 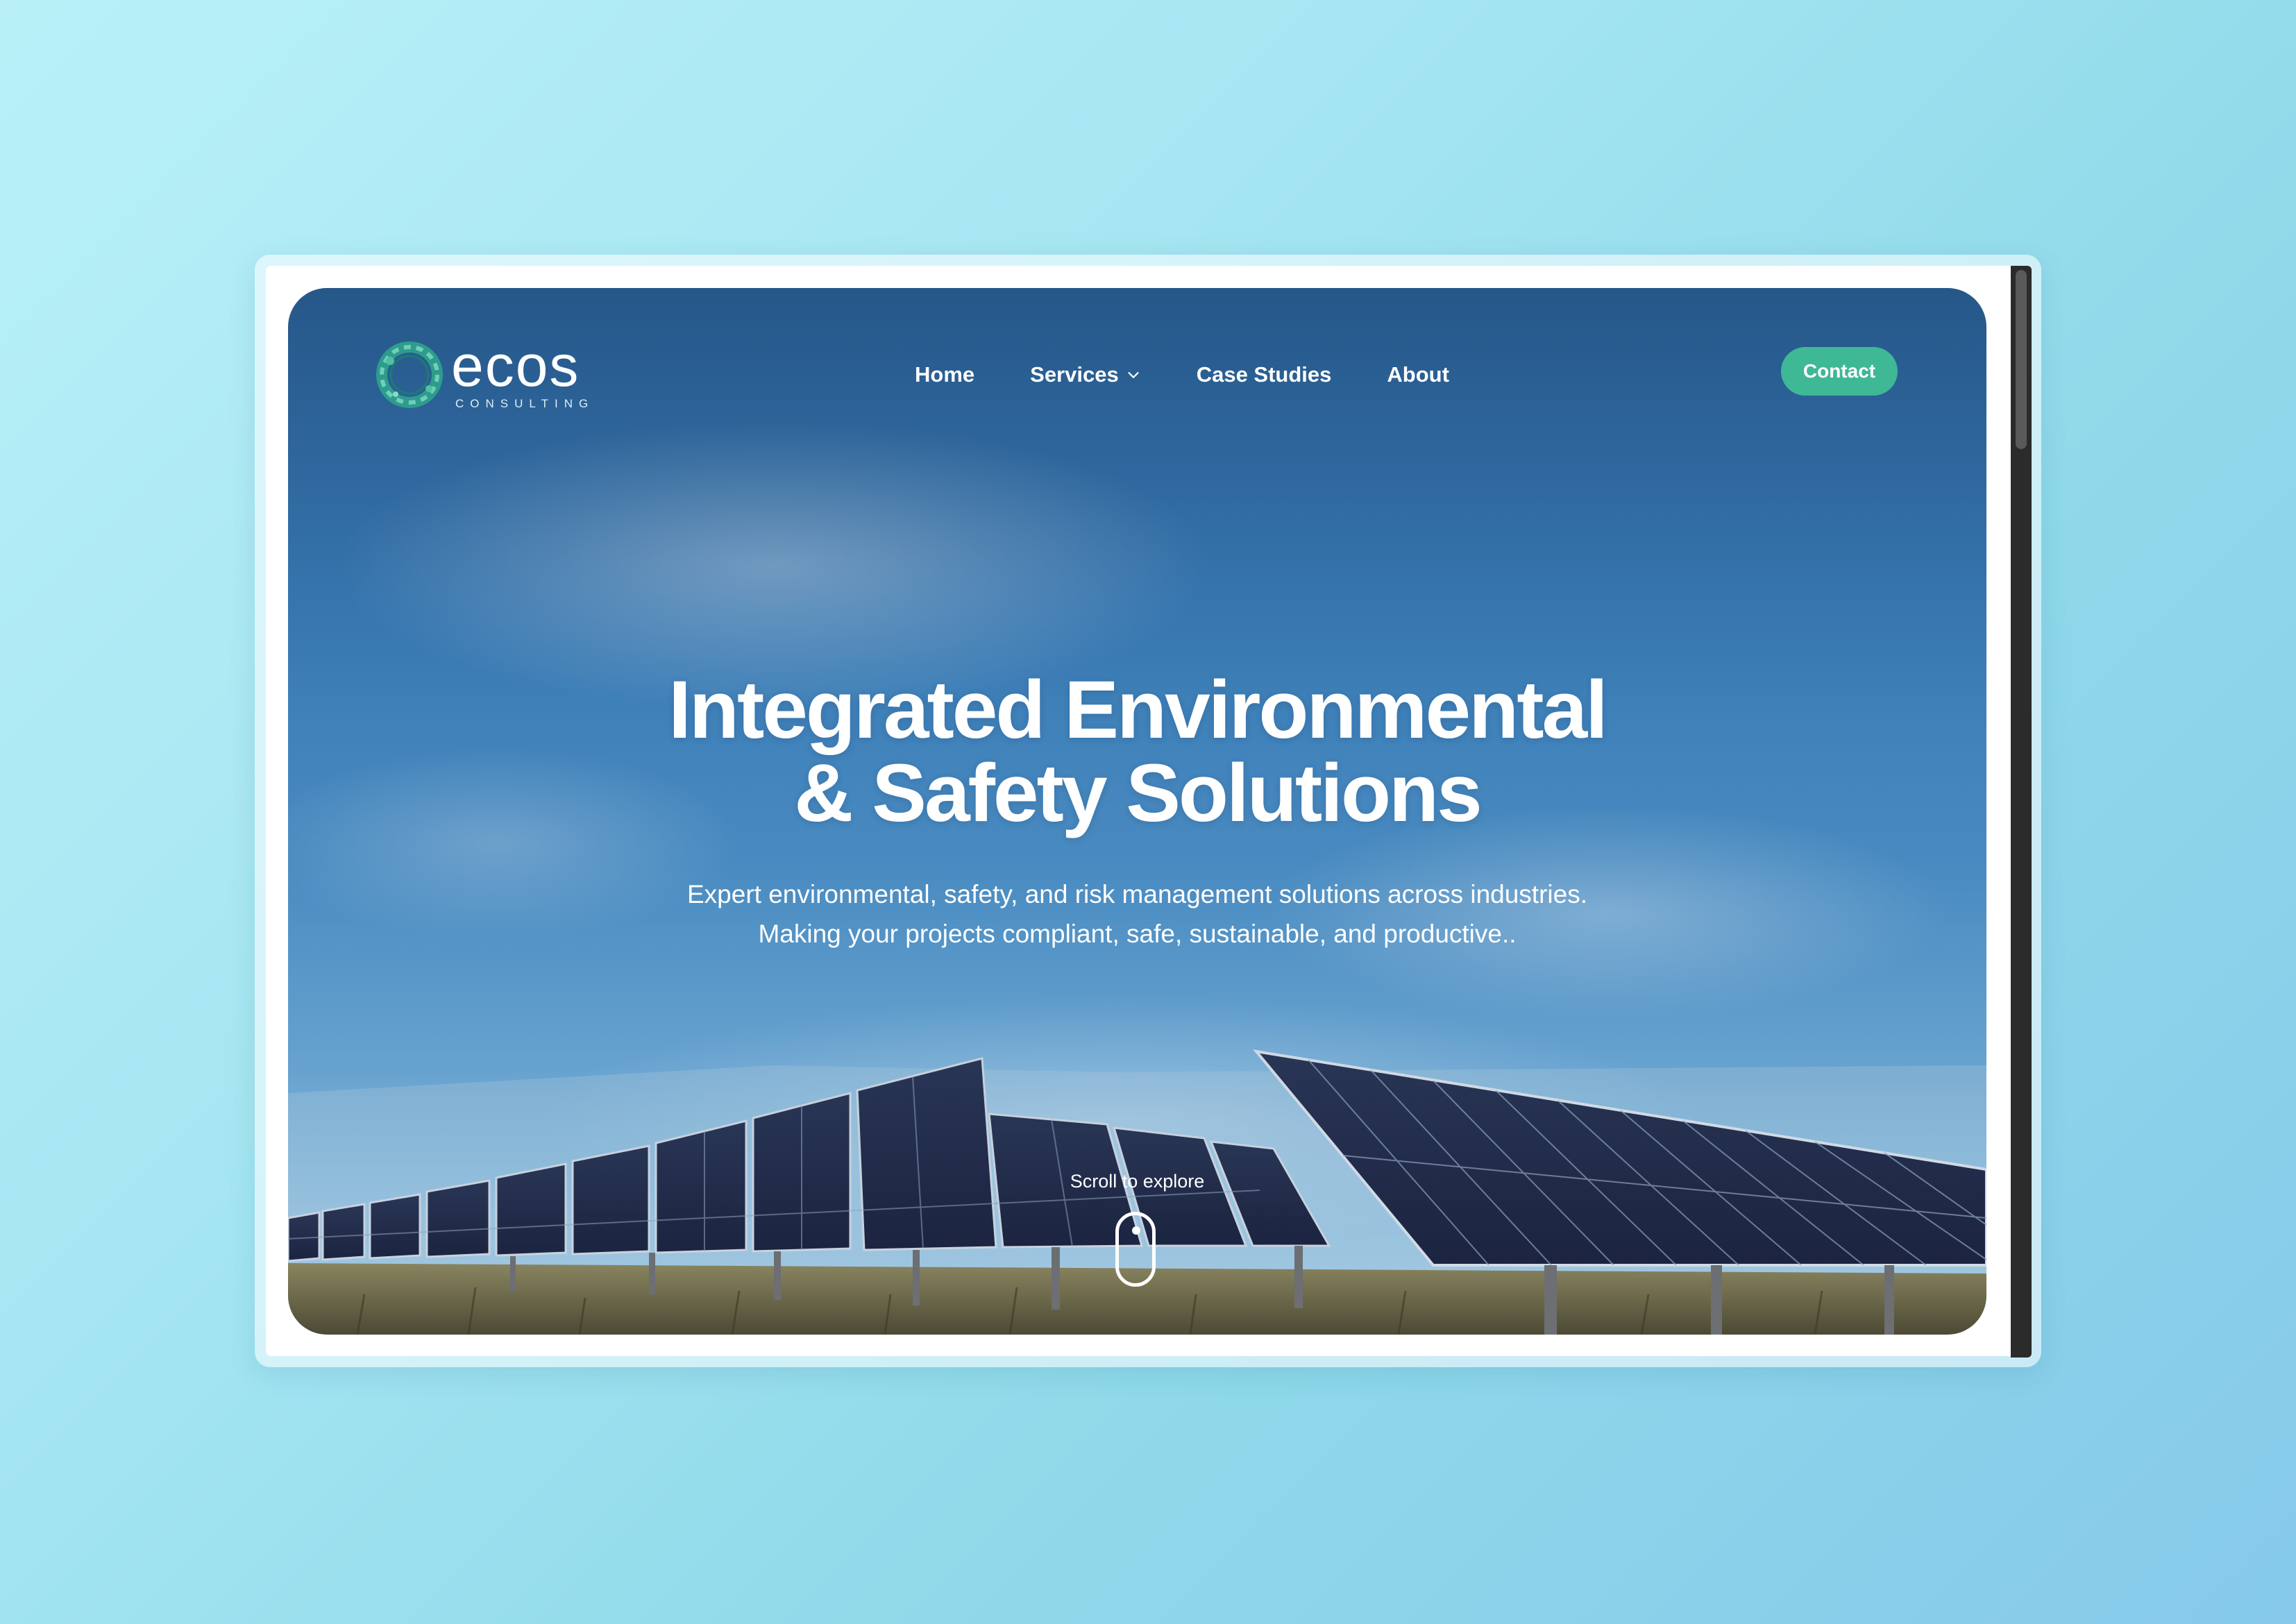 What do you see at coordinates (1136, 1249) in the screenshot?
I see `scroll-mouse-icon` at bounding box center [1136, 1249].